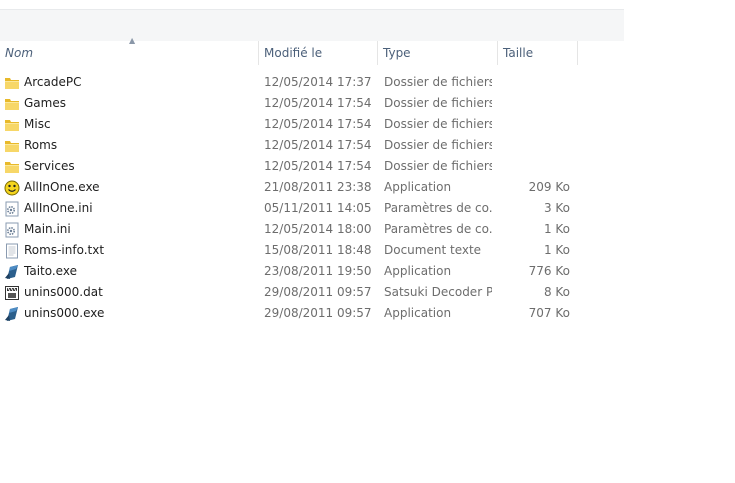 The height and width of the screenshot is (483, 735). What do you see at coordinates (37, 124) in the screenshot?
I see `file-name: Misc` at bounding box center [37, 124].